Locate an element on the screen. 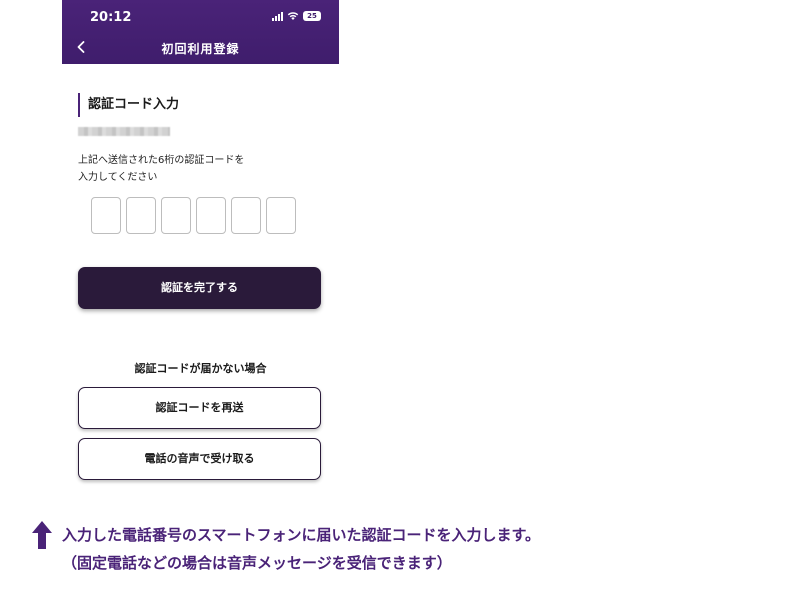 This screenshot has width=800, height=600. status-time: 20:12 is located at coordinates (111, 17).